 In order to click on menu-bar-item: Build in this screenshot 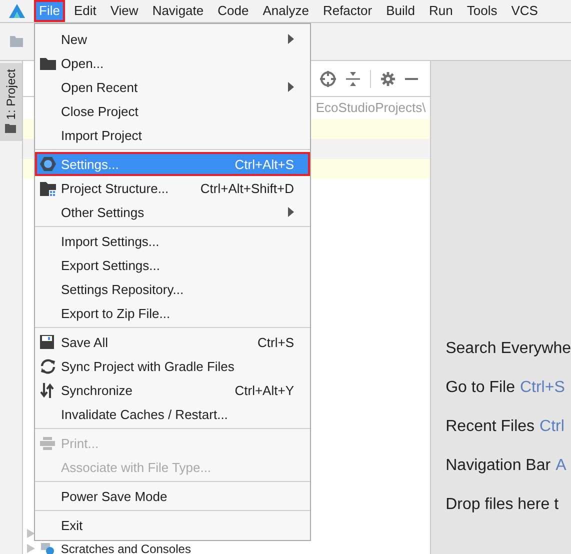, I will do `click(400, 11)`.